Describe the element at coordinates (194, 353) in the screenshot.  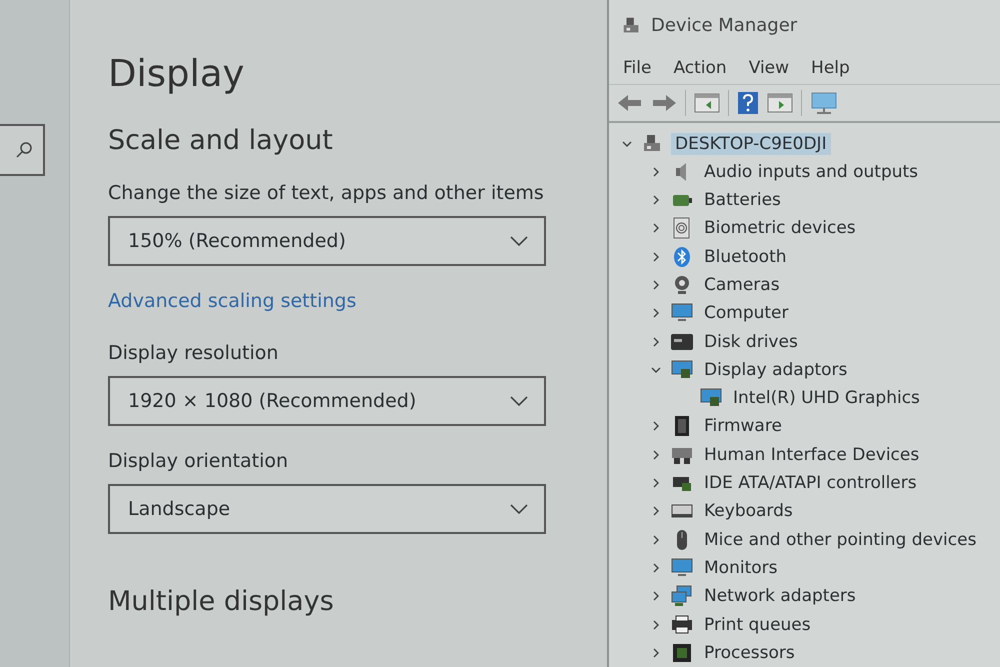
I see `field-label: Display resolution` at that location.